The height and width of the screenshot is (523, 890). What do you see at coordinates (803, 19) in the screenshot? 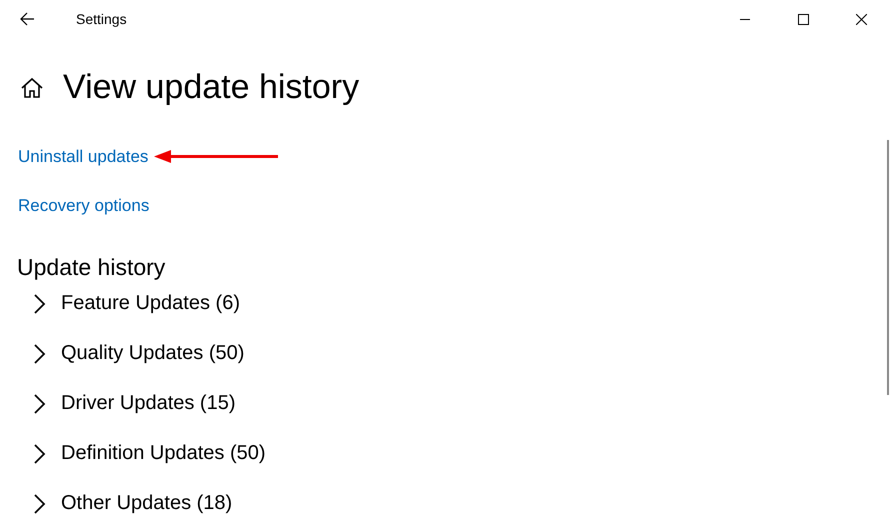
I see `maximize-icon` at bounding box center [803, 19].